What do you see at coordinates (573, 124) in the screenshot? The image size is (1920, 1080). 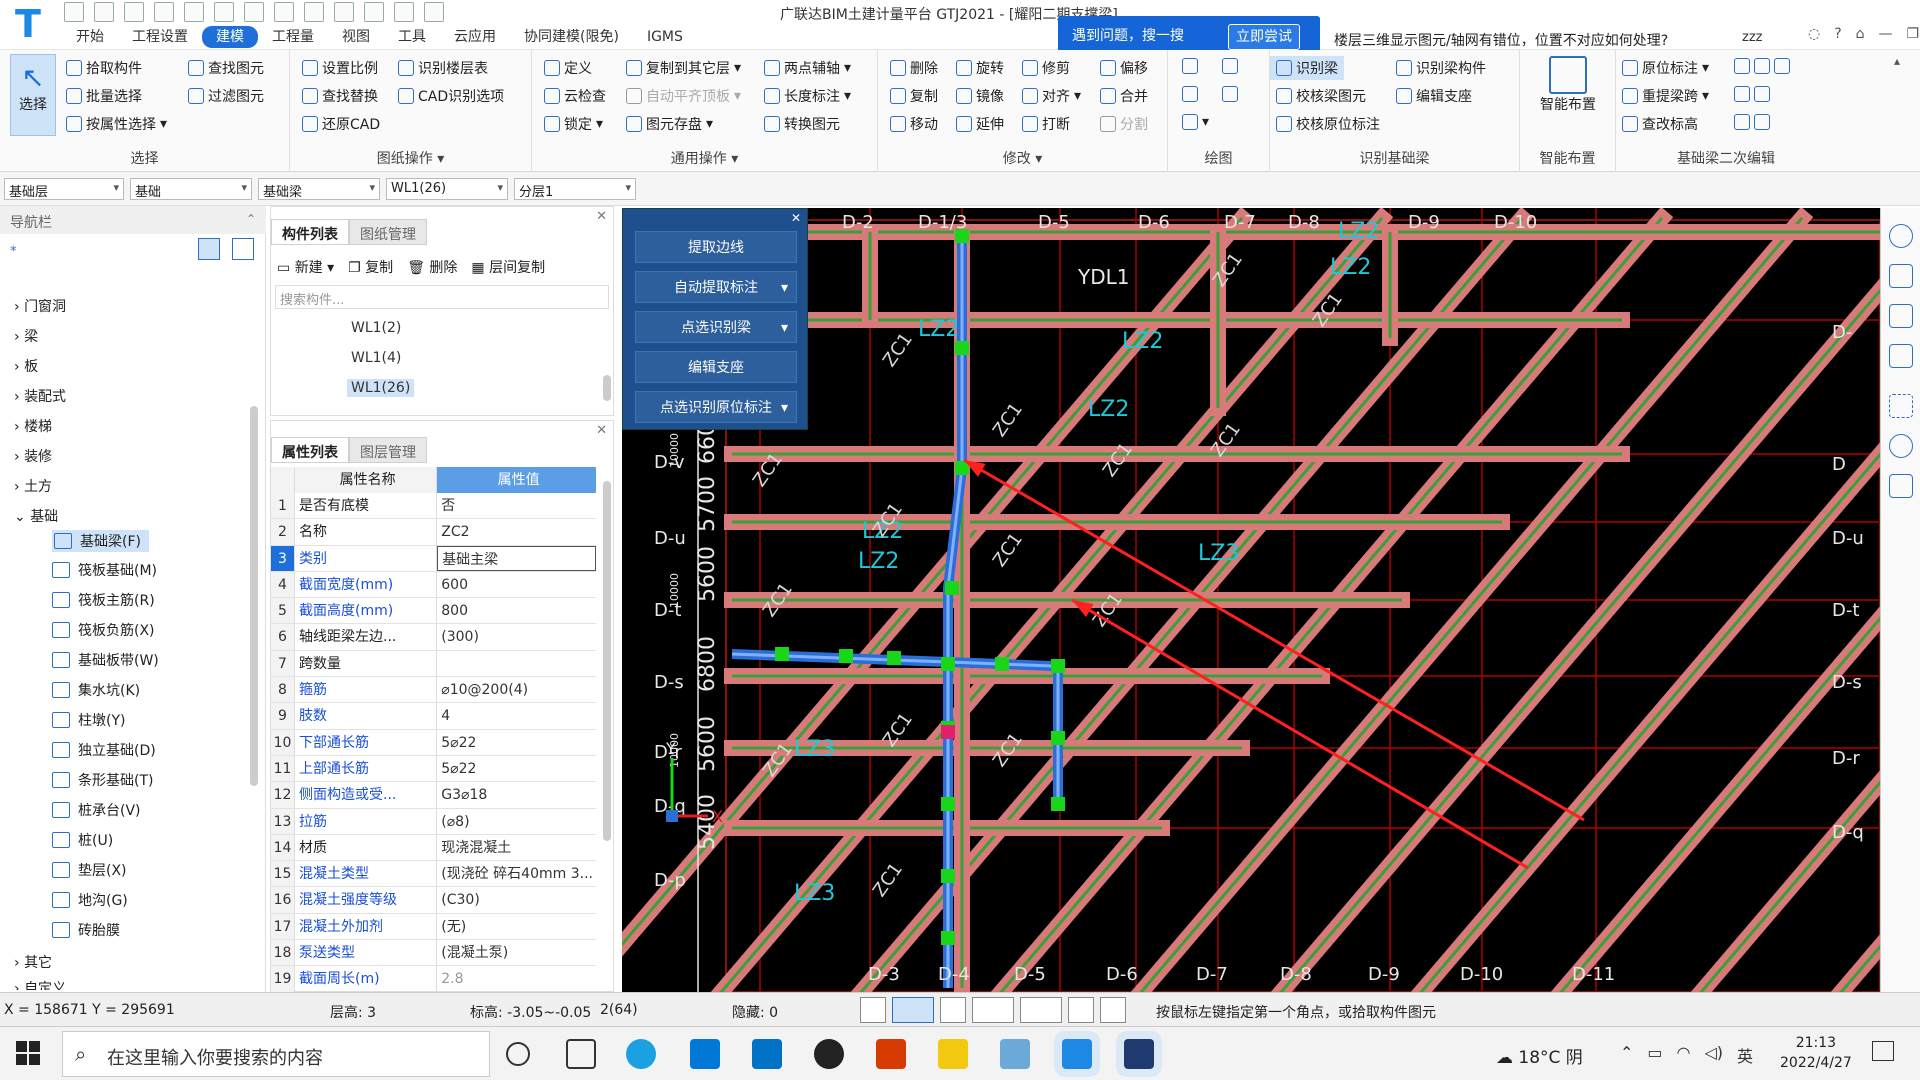 I see `lock-button: 锁定 ▾` at bounding box center [573, 124].